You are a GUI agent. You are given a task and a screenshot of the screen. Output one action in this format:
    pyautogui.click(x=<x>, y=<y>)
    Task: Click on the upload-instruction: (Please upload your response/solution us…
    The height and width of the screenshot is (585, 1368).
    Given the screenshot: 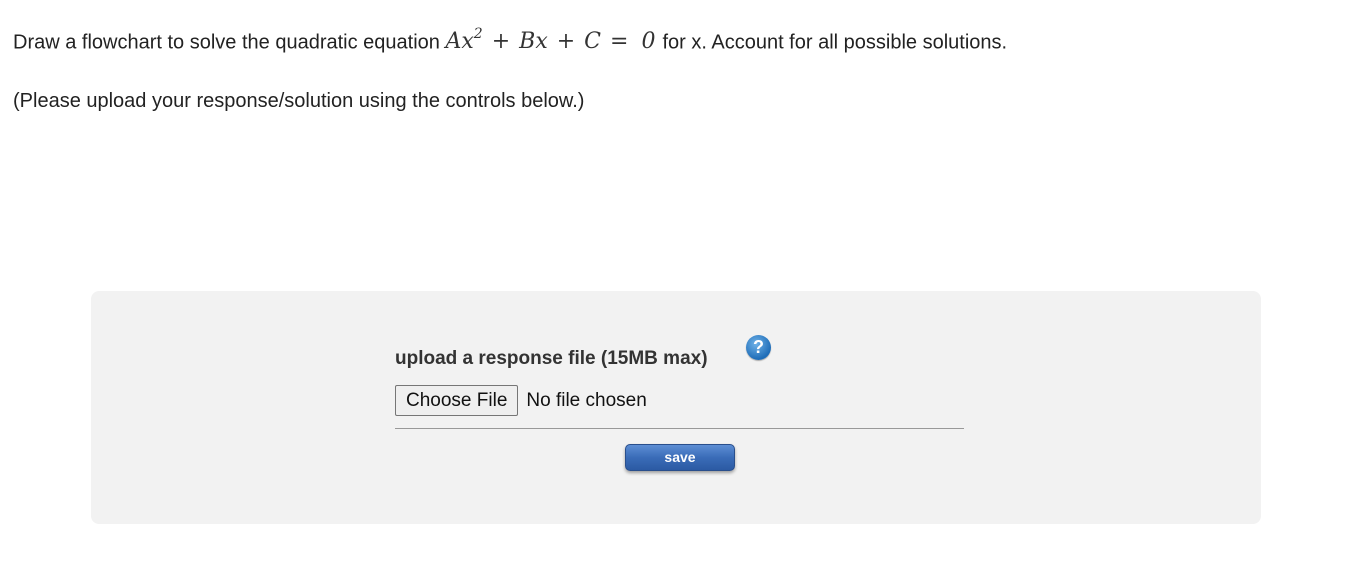 What is the action you would take?
    pyautogui.click(x=299, y=101)
    